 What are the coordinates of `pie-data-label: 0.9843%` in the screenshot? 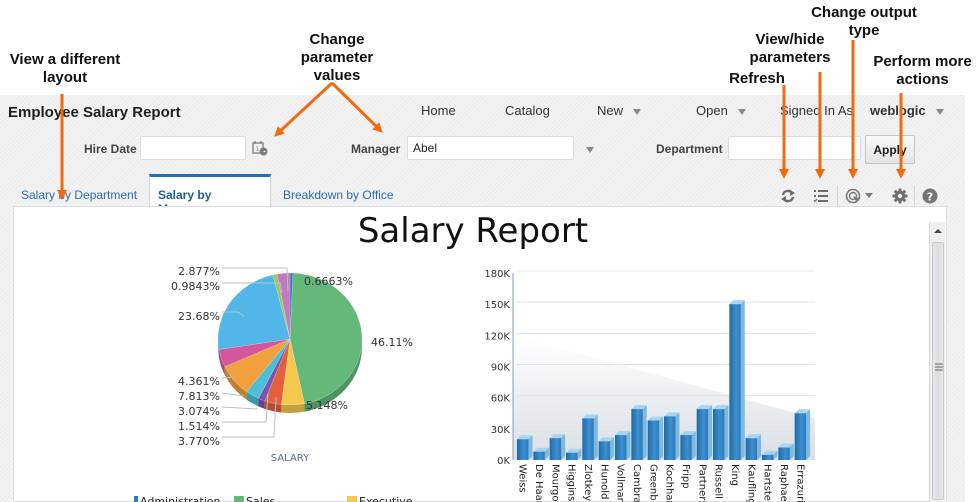 It's located at (195, 286).